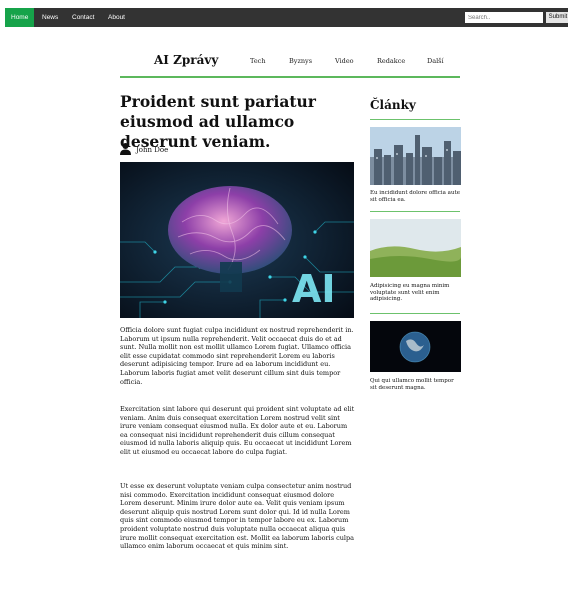  I want to click on nav-news: News, so click(50, 17).